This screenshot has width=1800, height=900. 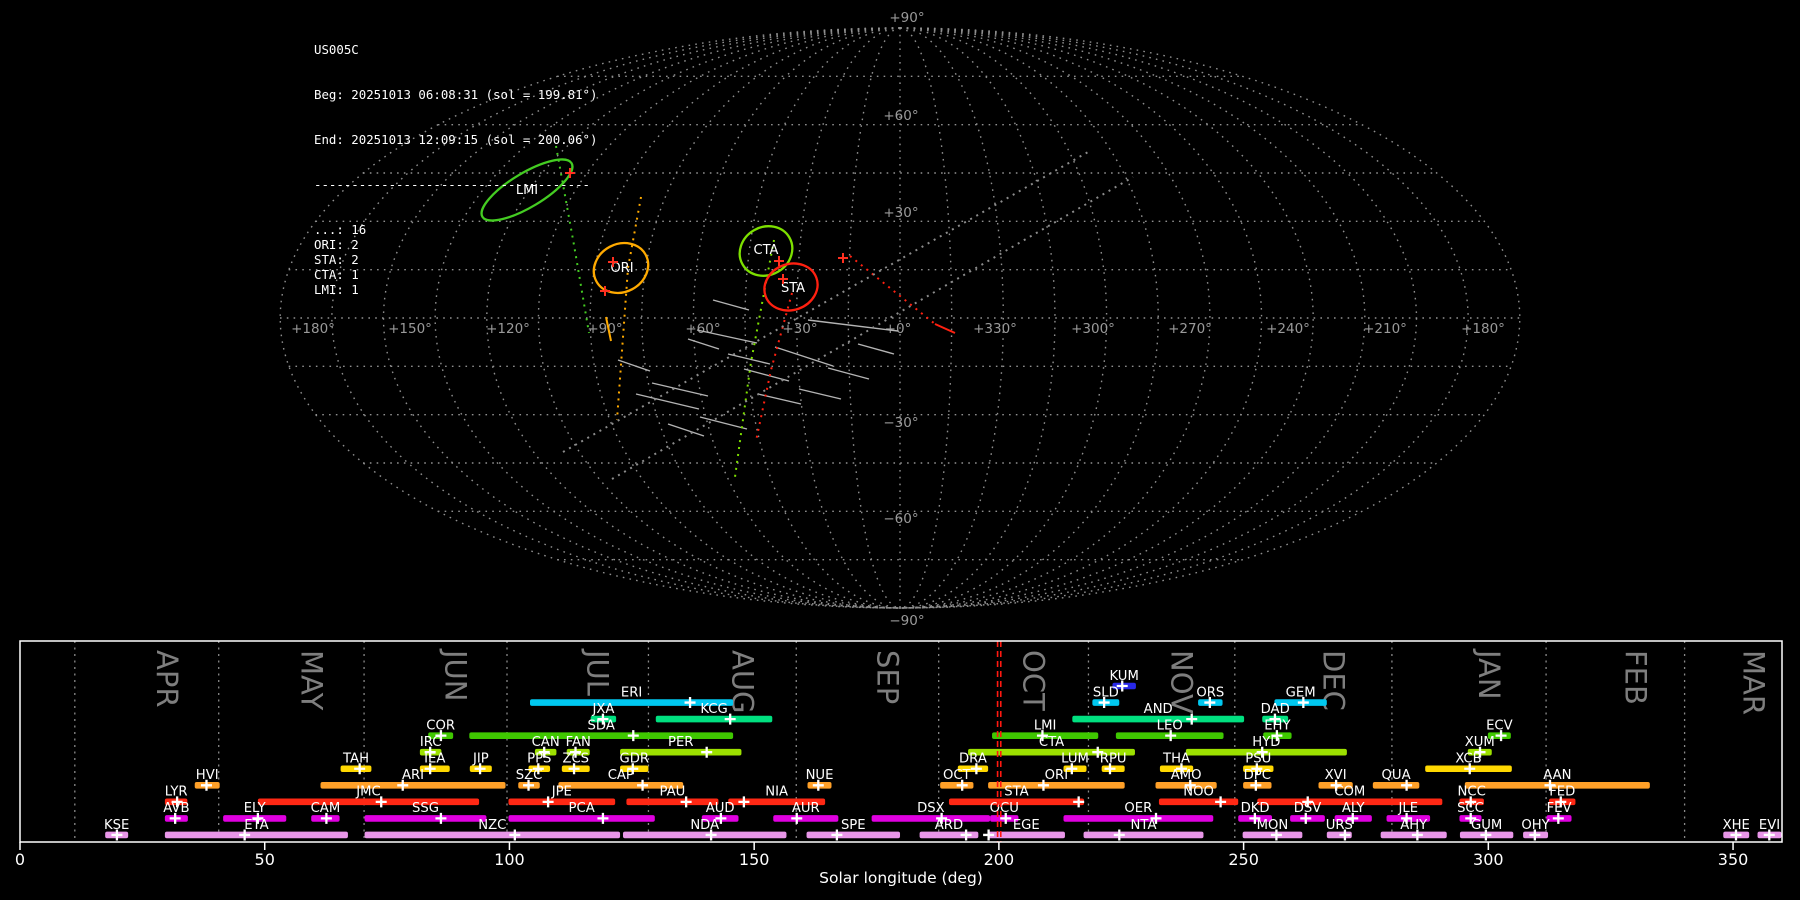 I want to click on peak-marker-STA, so click(x=1079, y=802).